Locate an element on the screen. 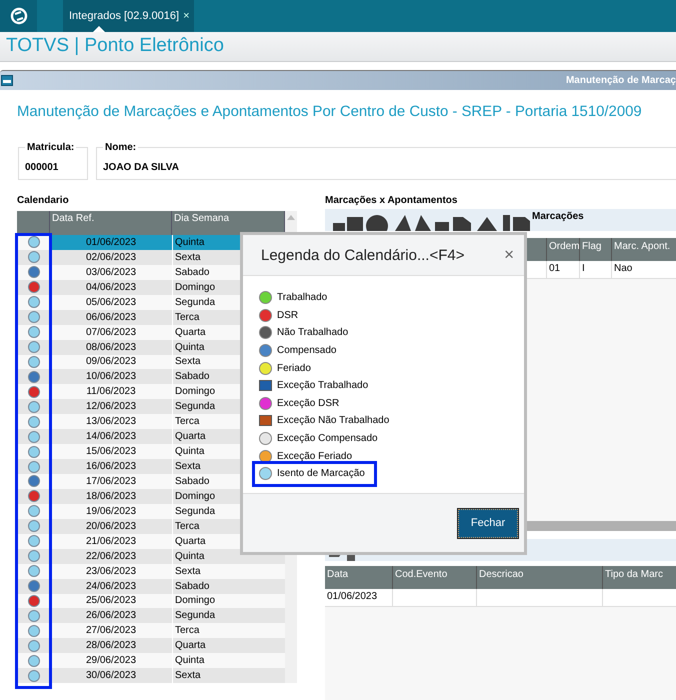  field-value: JOAO DA SILVA is located at coordinates (141, 167).